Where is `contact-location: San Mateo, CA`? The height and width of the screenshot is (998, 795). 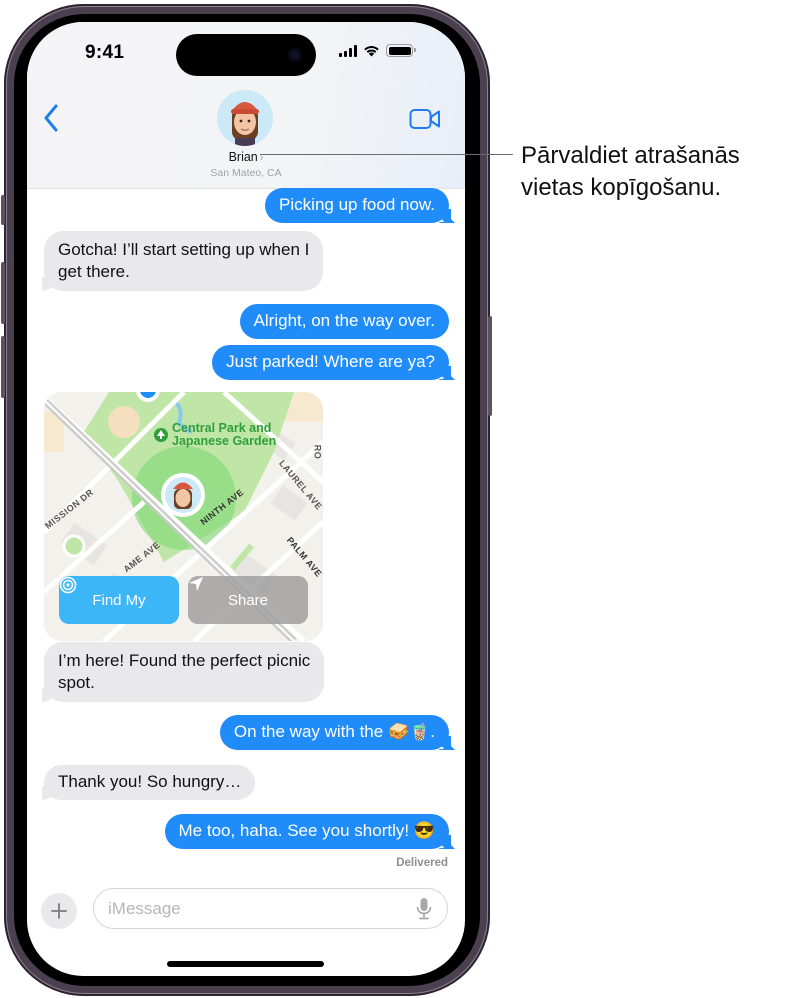
contact-location: San Mateo, CA is located at coordinates (246, 173).